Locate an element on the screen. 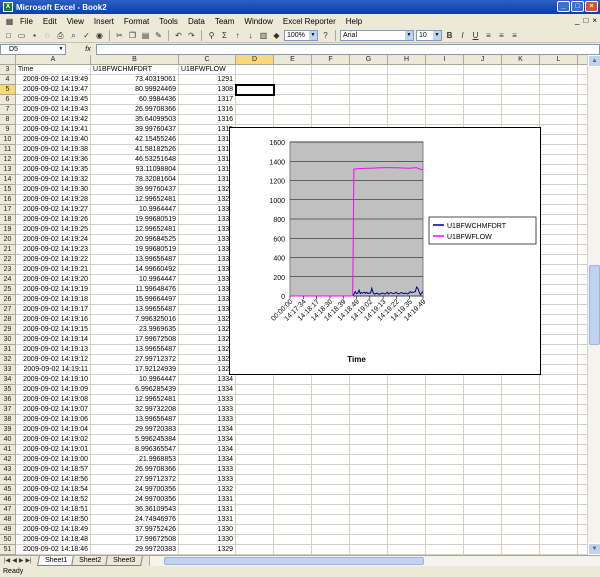 This screenshot has width=600, height=577. cell-f48 is located at coordinates (331, 520).